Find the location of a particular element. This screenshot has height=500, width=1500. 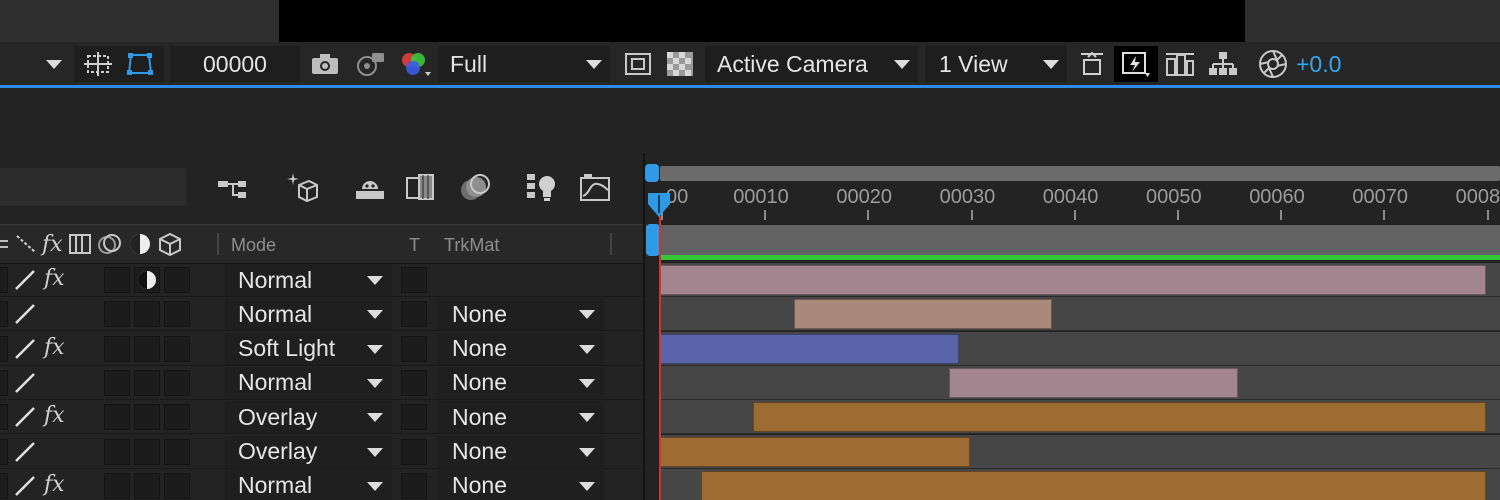

mask-path-visibility-icon is located at coordinates (140, 64).